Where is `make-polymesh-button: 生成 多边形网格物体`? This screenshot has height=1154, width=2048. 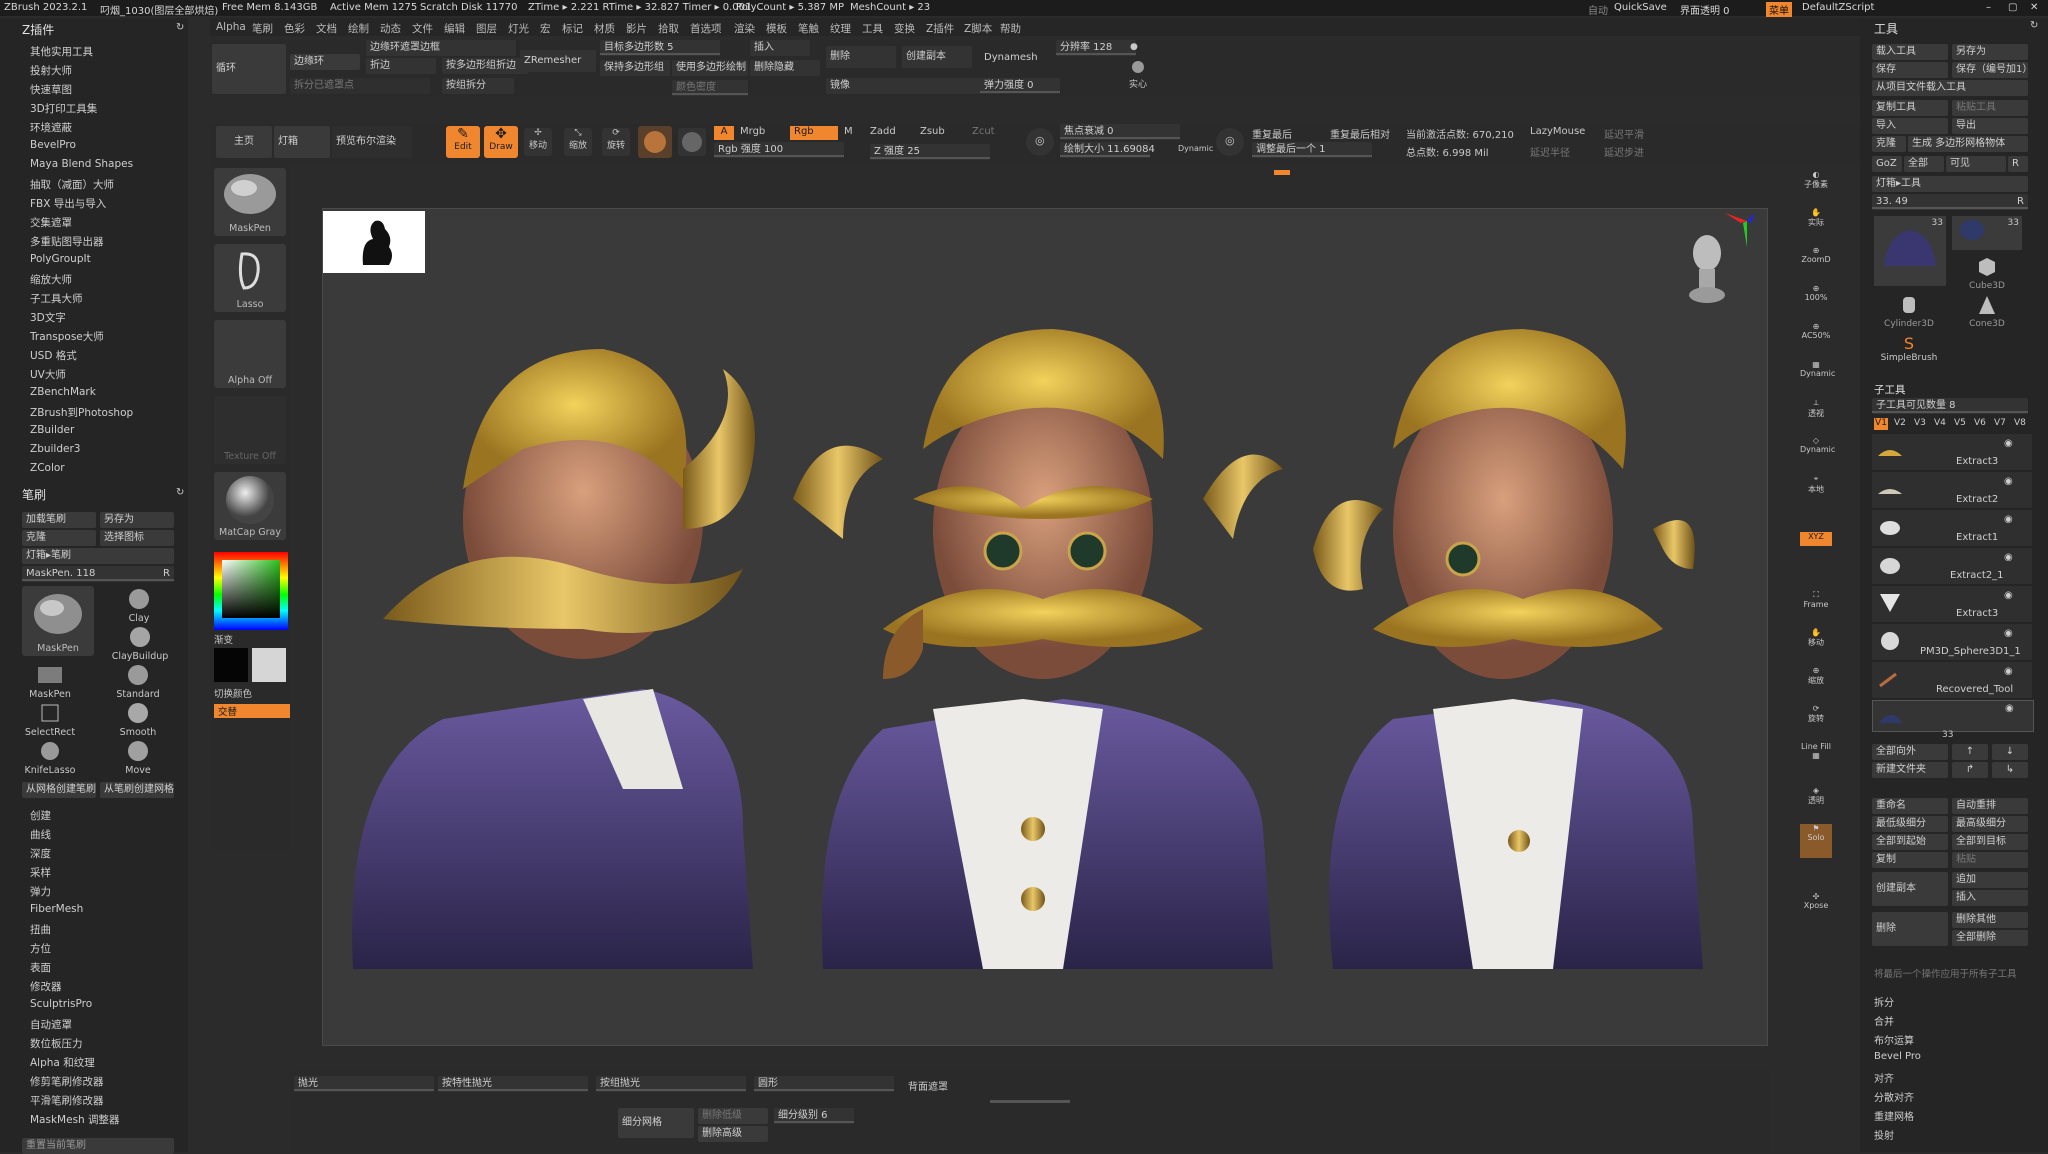 make-polymesh-button: 生成 多边形网格物体 is located at coordinates (1968, 144).